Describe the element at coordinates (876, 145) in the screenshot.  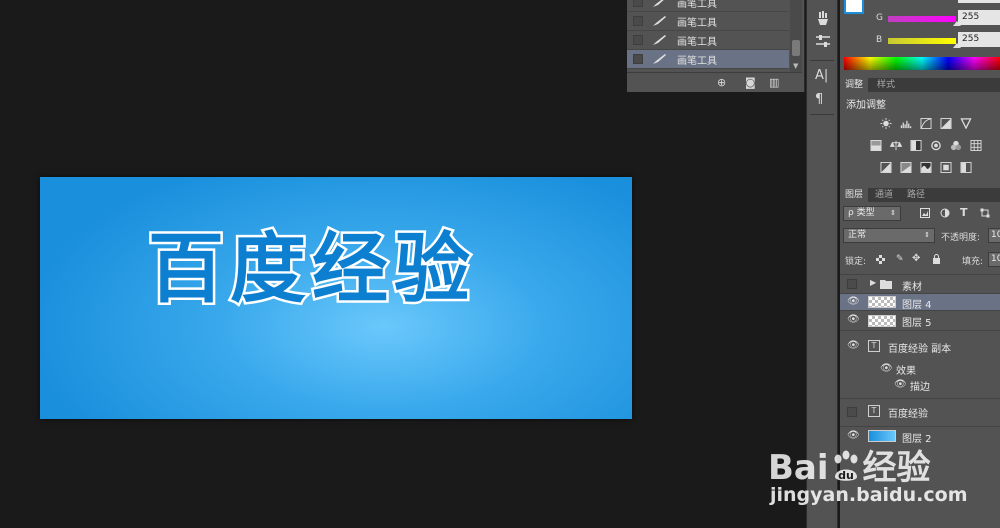
I see `hue-sat-icon` at that location.